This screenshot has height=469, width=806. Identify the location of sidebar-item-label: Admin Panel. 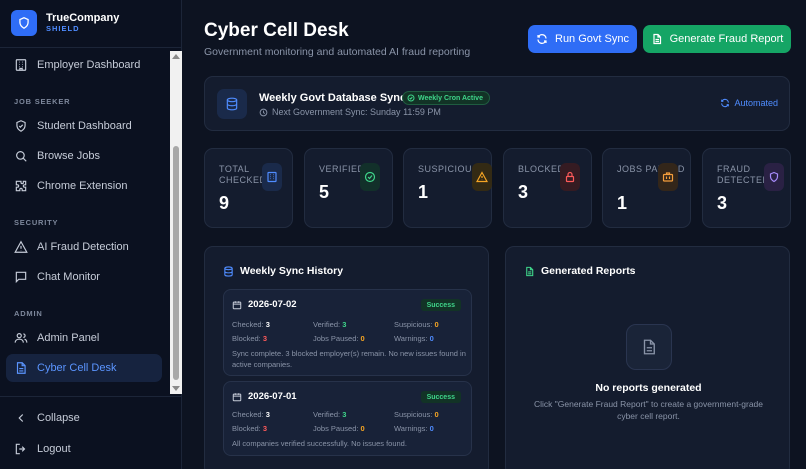
(68, 338).